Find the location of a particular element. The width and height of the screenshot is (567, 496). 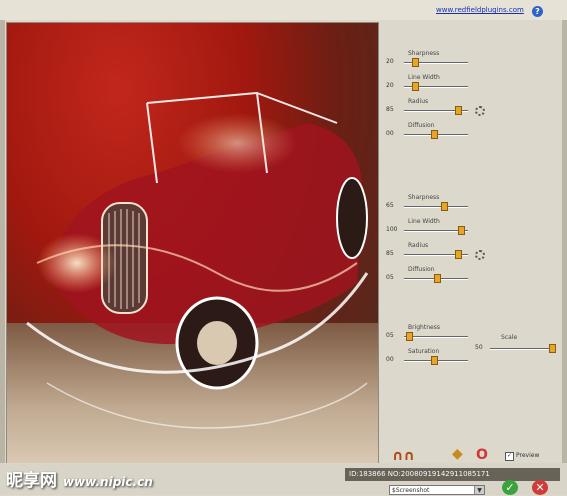

slider-value: 65 is located at coordinates (390, 205).